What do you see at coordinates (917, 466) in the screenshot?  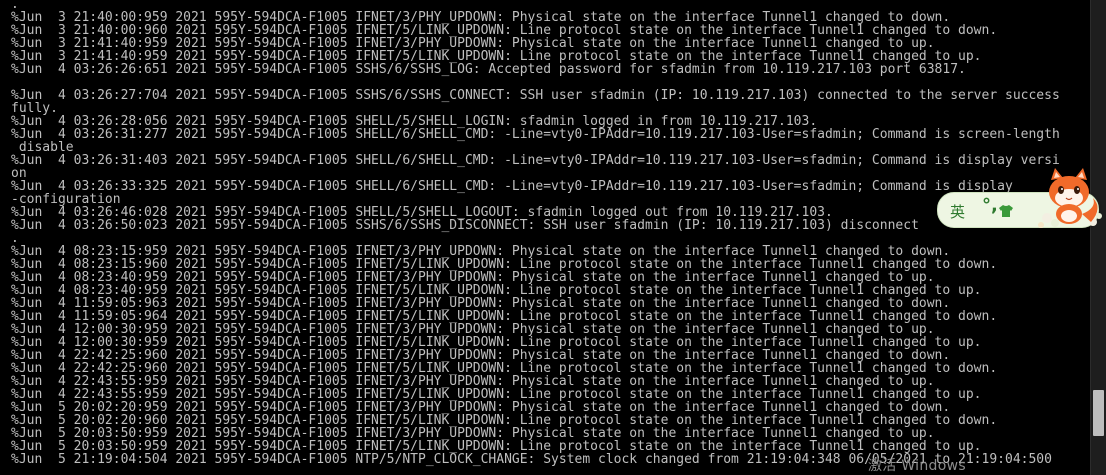 I see `windows-activation-watermark: 激活 Windows` at bounding box center [917, 466].